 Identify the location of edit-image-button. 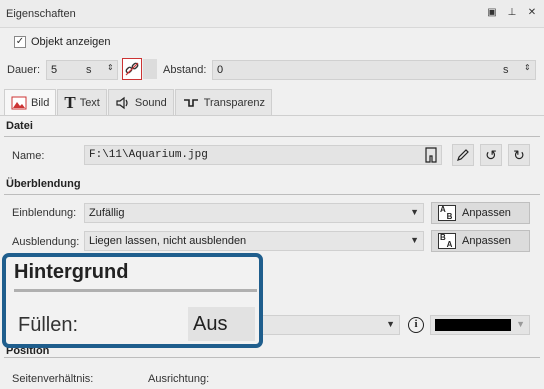
(463, 155).